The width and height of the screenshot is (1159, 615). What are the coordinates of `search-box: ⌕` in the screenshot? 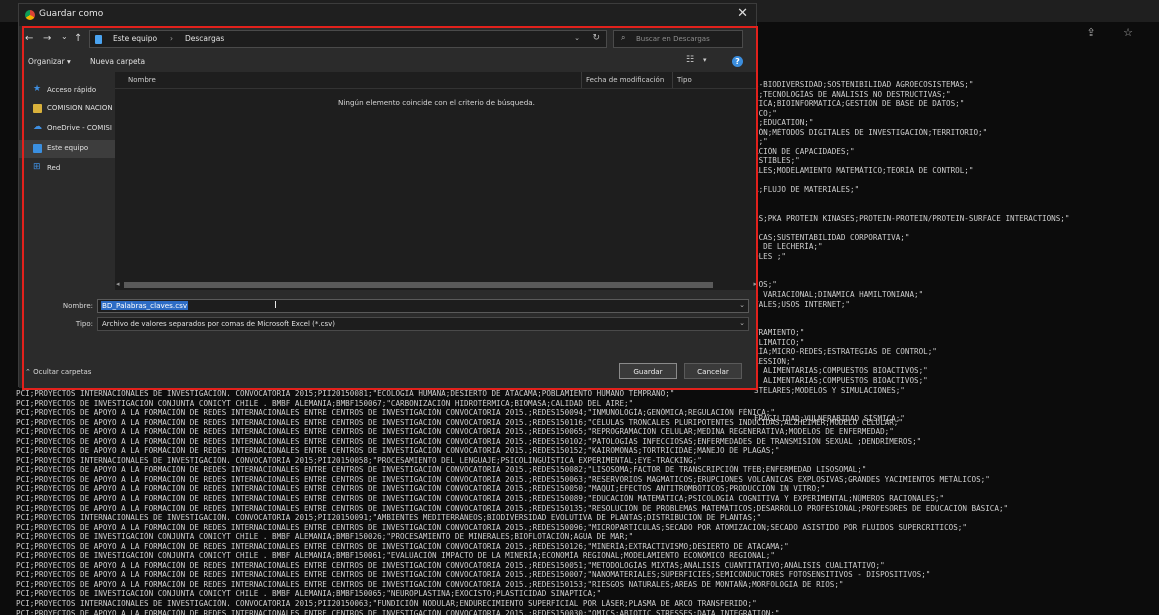 It's located at (678, 39).